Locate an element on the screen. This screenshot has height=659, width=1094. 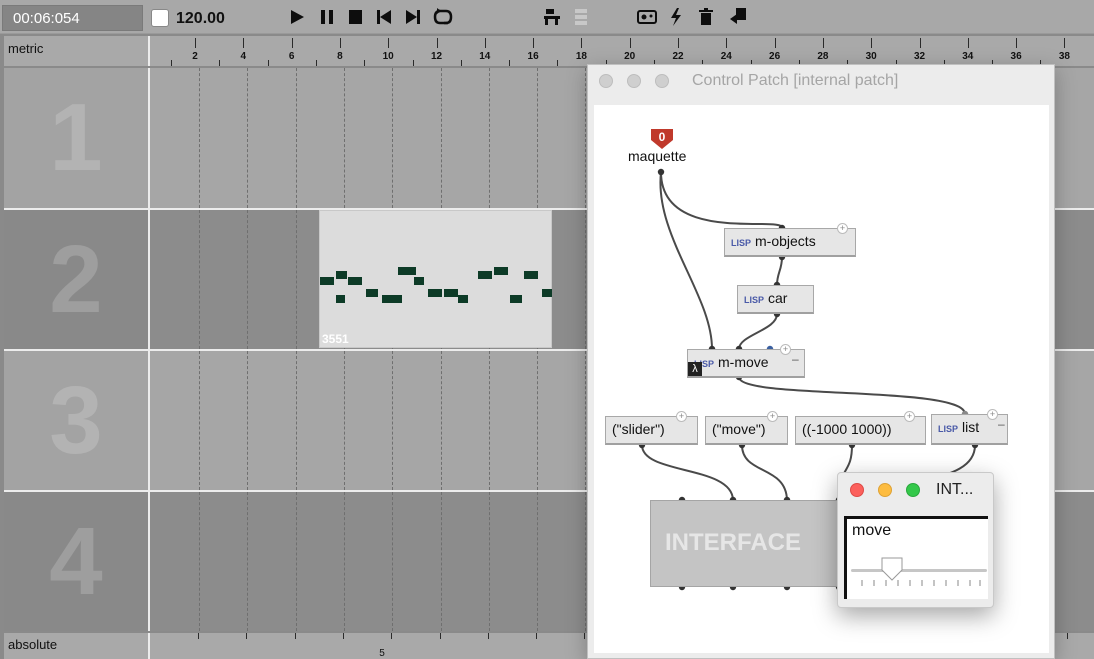
range-box: ((-1000 1000)) + is located at coordinates (860, 428).